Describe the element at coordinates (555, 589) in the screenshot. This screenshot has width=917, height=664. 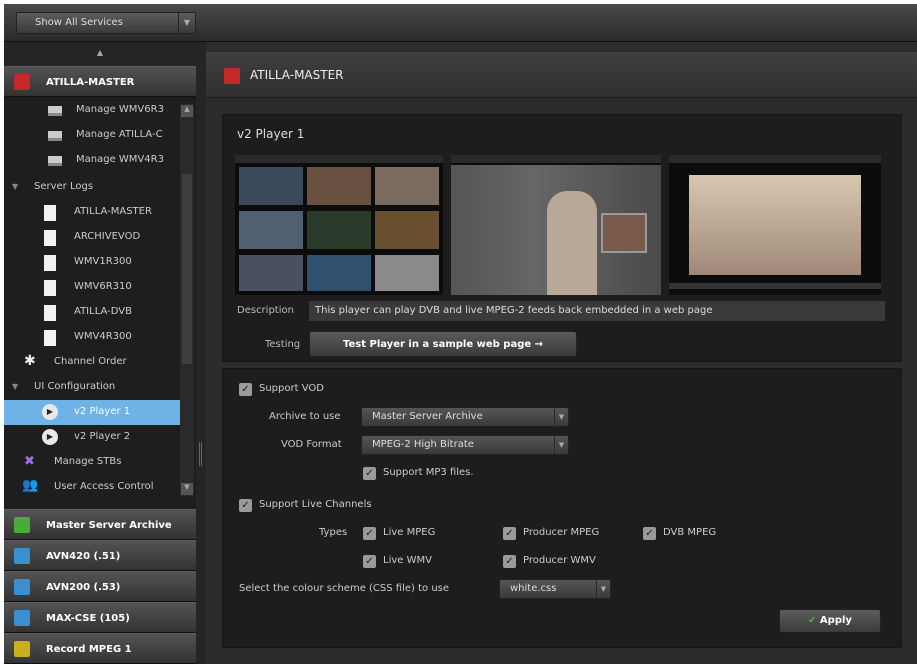
I see `colour-scheme-select: white.css ▼` at that location.